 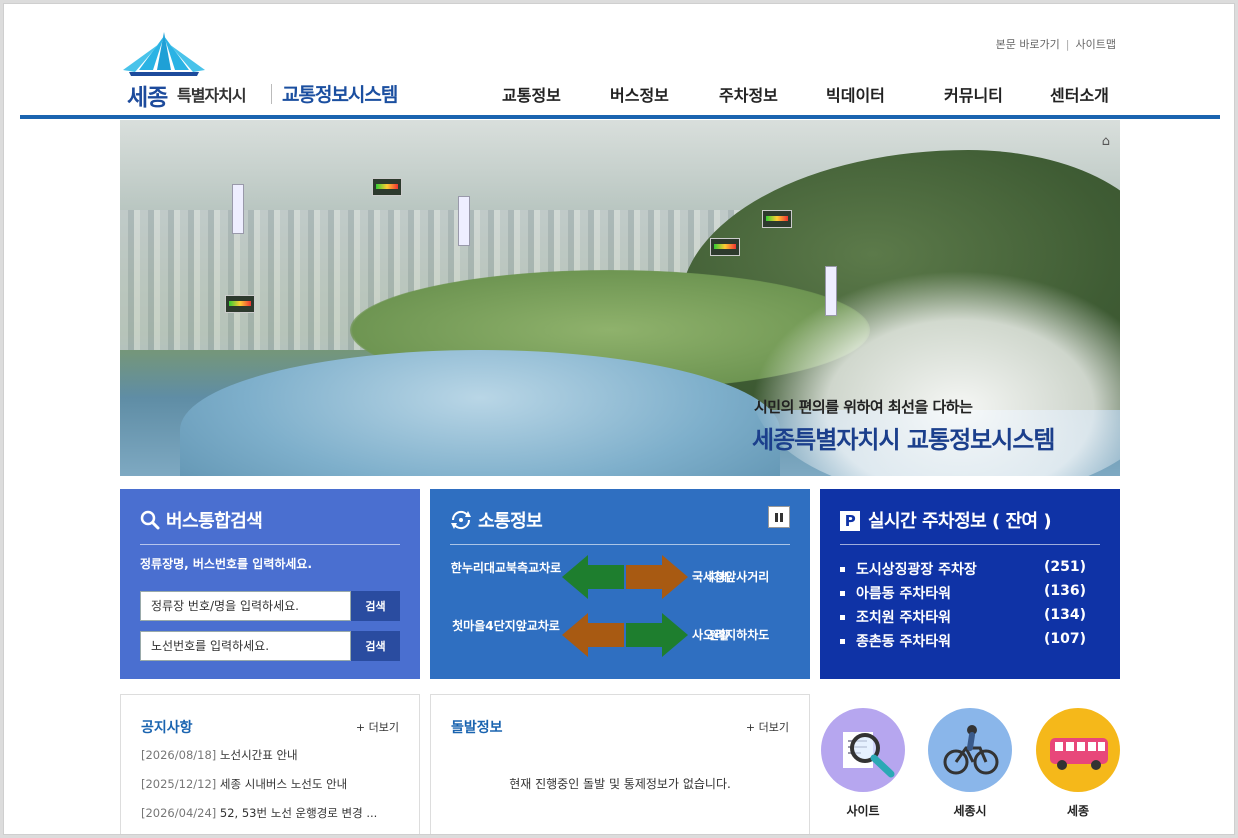 I want to click on parking-name: 조치원 주차타워, so click(x=904, y=618).